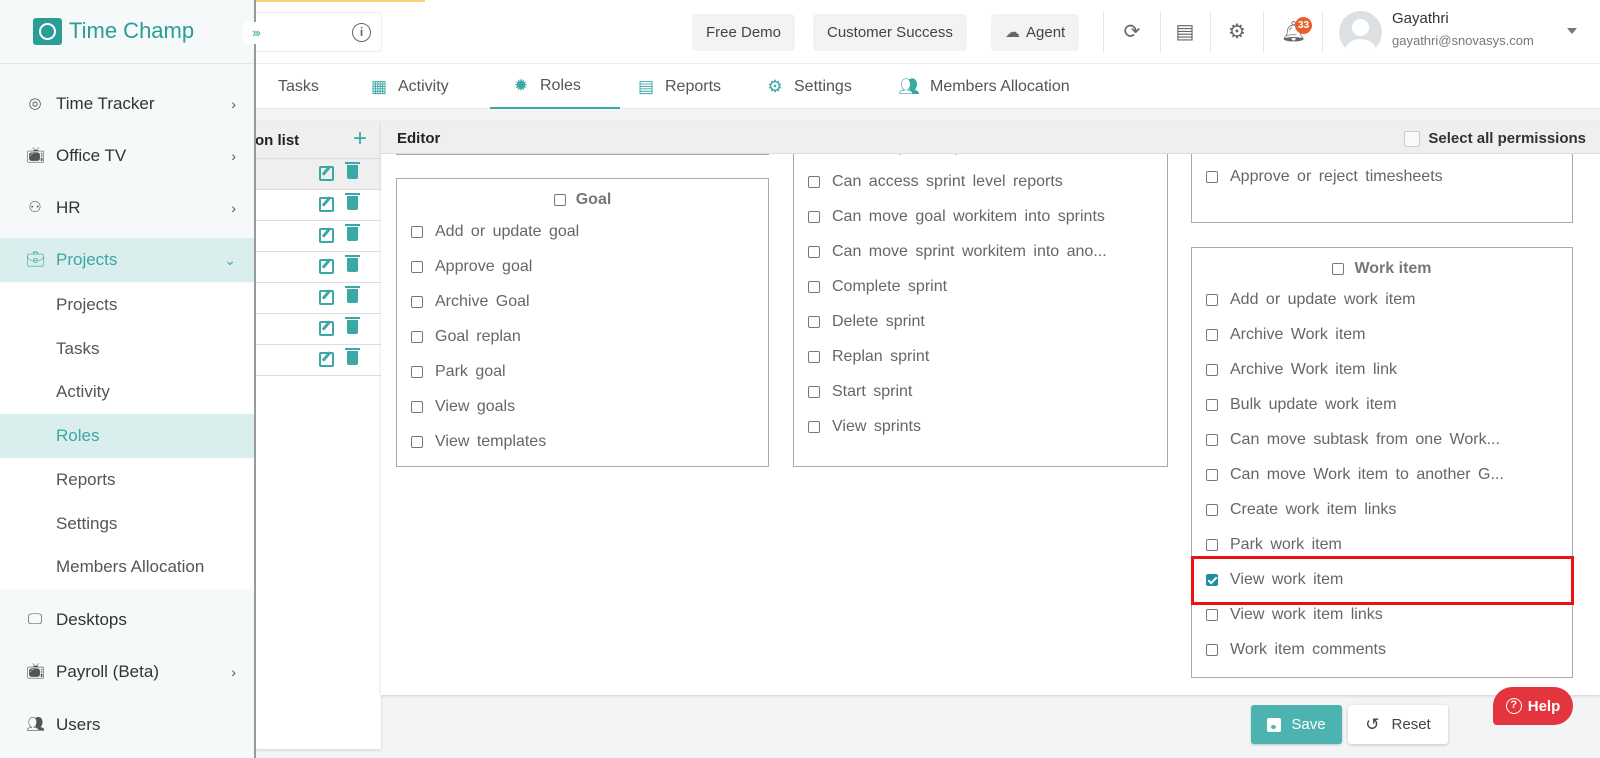 The image size is (1600, 758). I want to click on tab-reports: ▤ Reports, so click(679, 86).